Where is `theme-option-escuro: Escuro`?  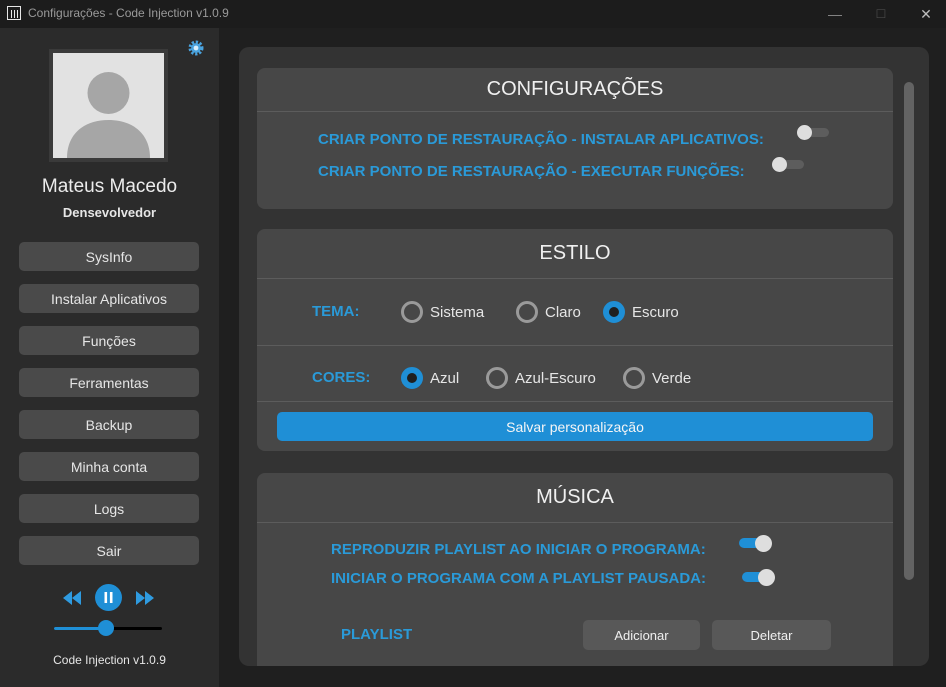 theme-option-escuro: Escuro is located at coordinates (641, 312).